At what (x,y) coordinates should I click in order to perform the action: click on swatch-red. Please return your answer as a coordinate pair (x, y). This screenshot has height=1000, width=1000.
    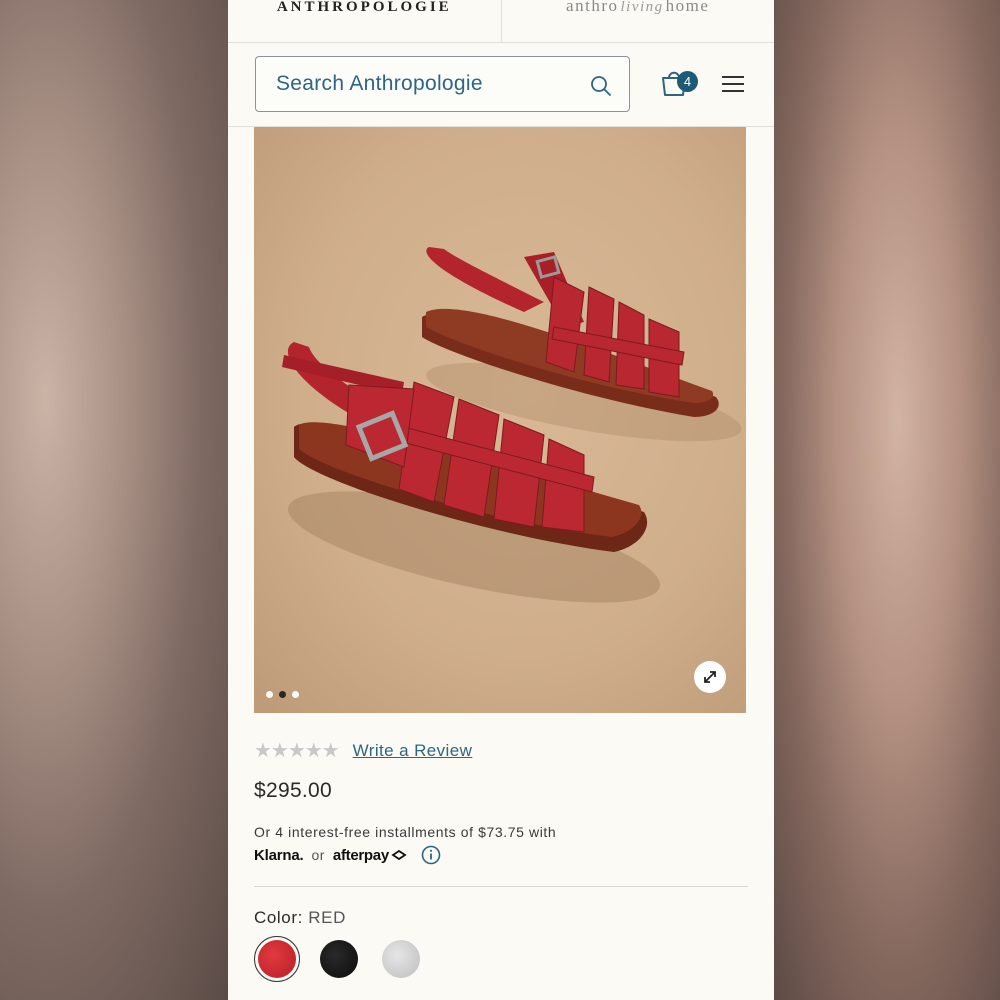
    Looking at the image, I should click on (277, 959).